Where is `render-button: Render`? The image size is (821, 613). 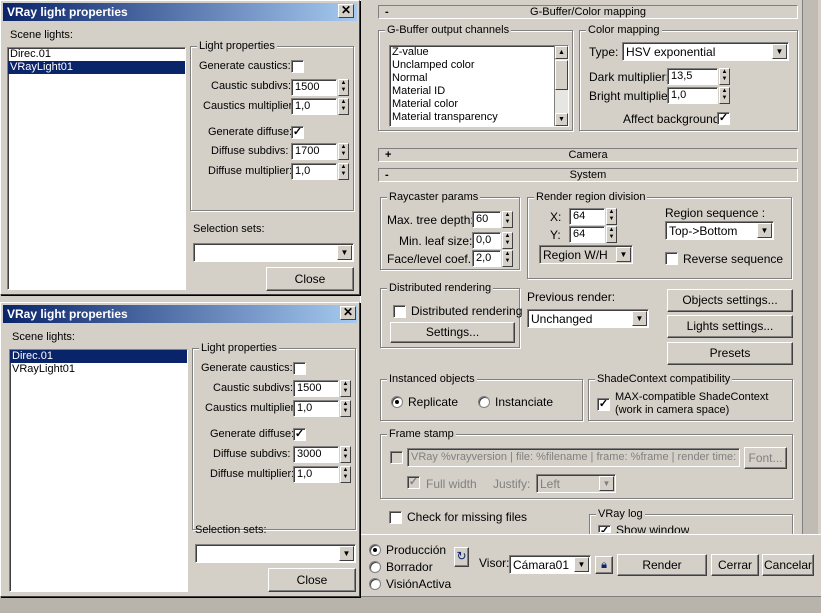
render-button: Render is located at coordinates (662, 565).